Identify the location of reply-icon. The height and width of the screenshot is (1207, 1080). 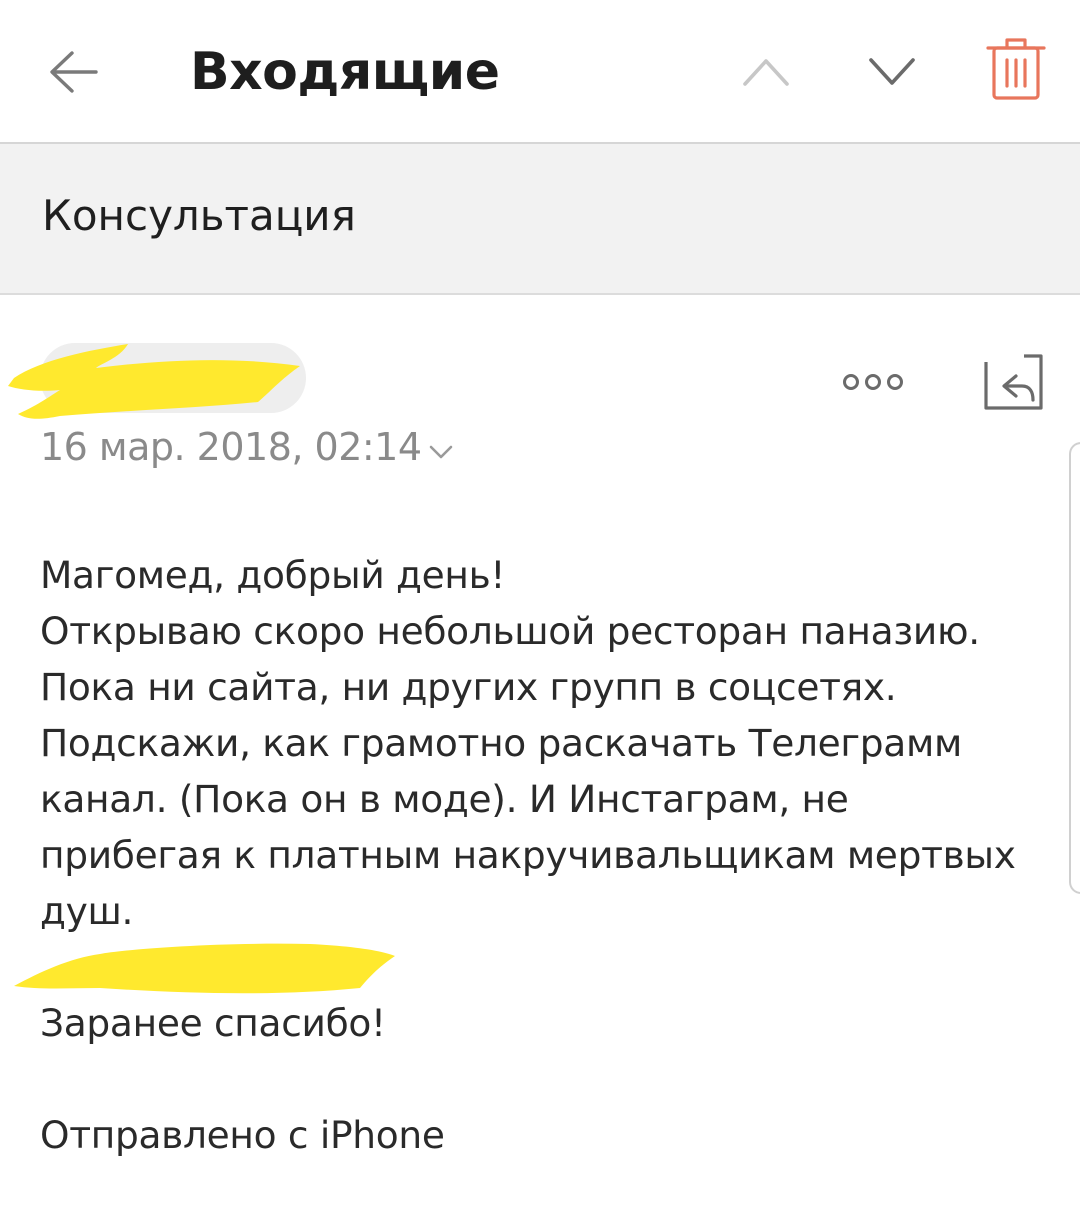
(1013, 382).